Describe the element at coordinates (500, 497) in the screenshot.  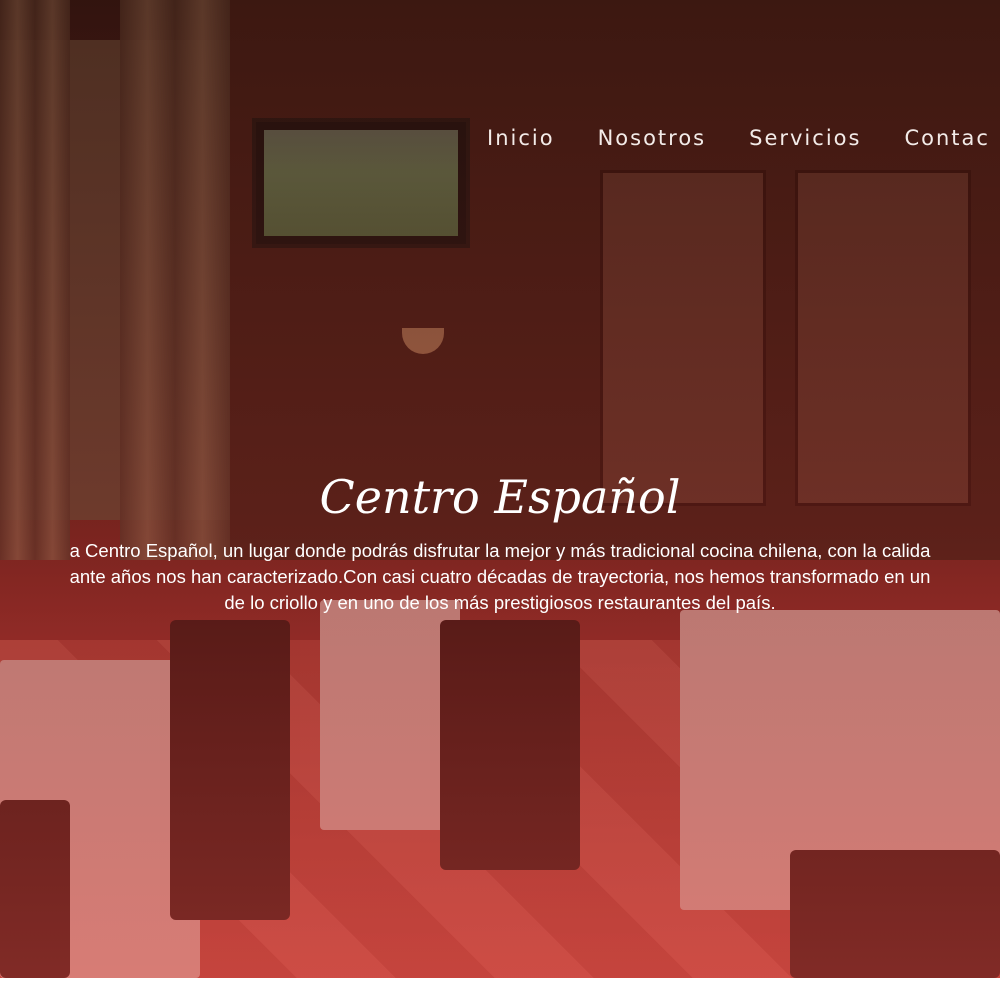
I see `hero-title: Centro Español` at that location.